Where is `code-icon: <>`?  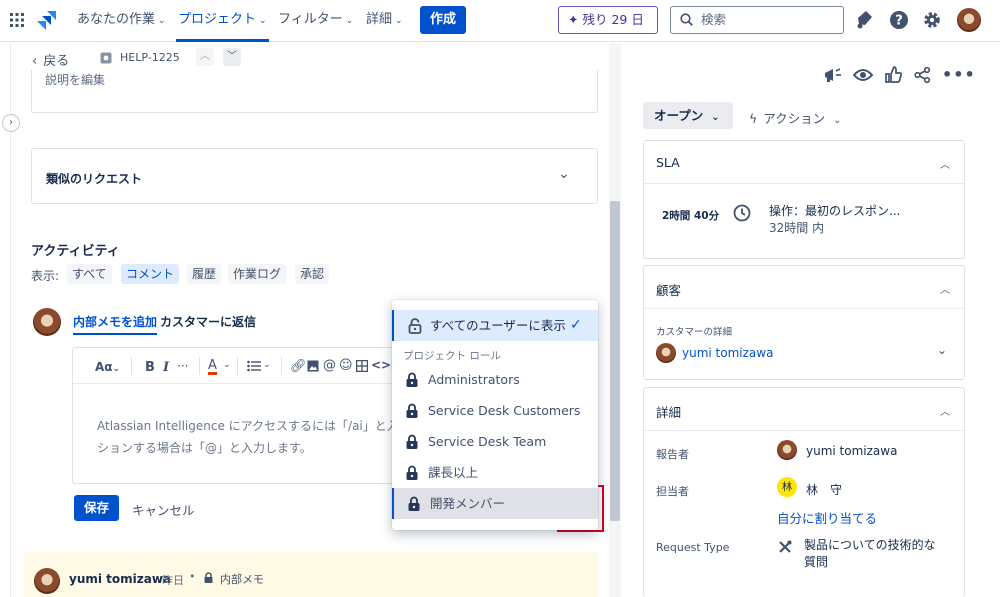 code-icon: <> is located at coordinates (381, 365).